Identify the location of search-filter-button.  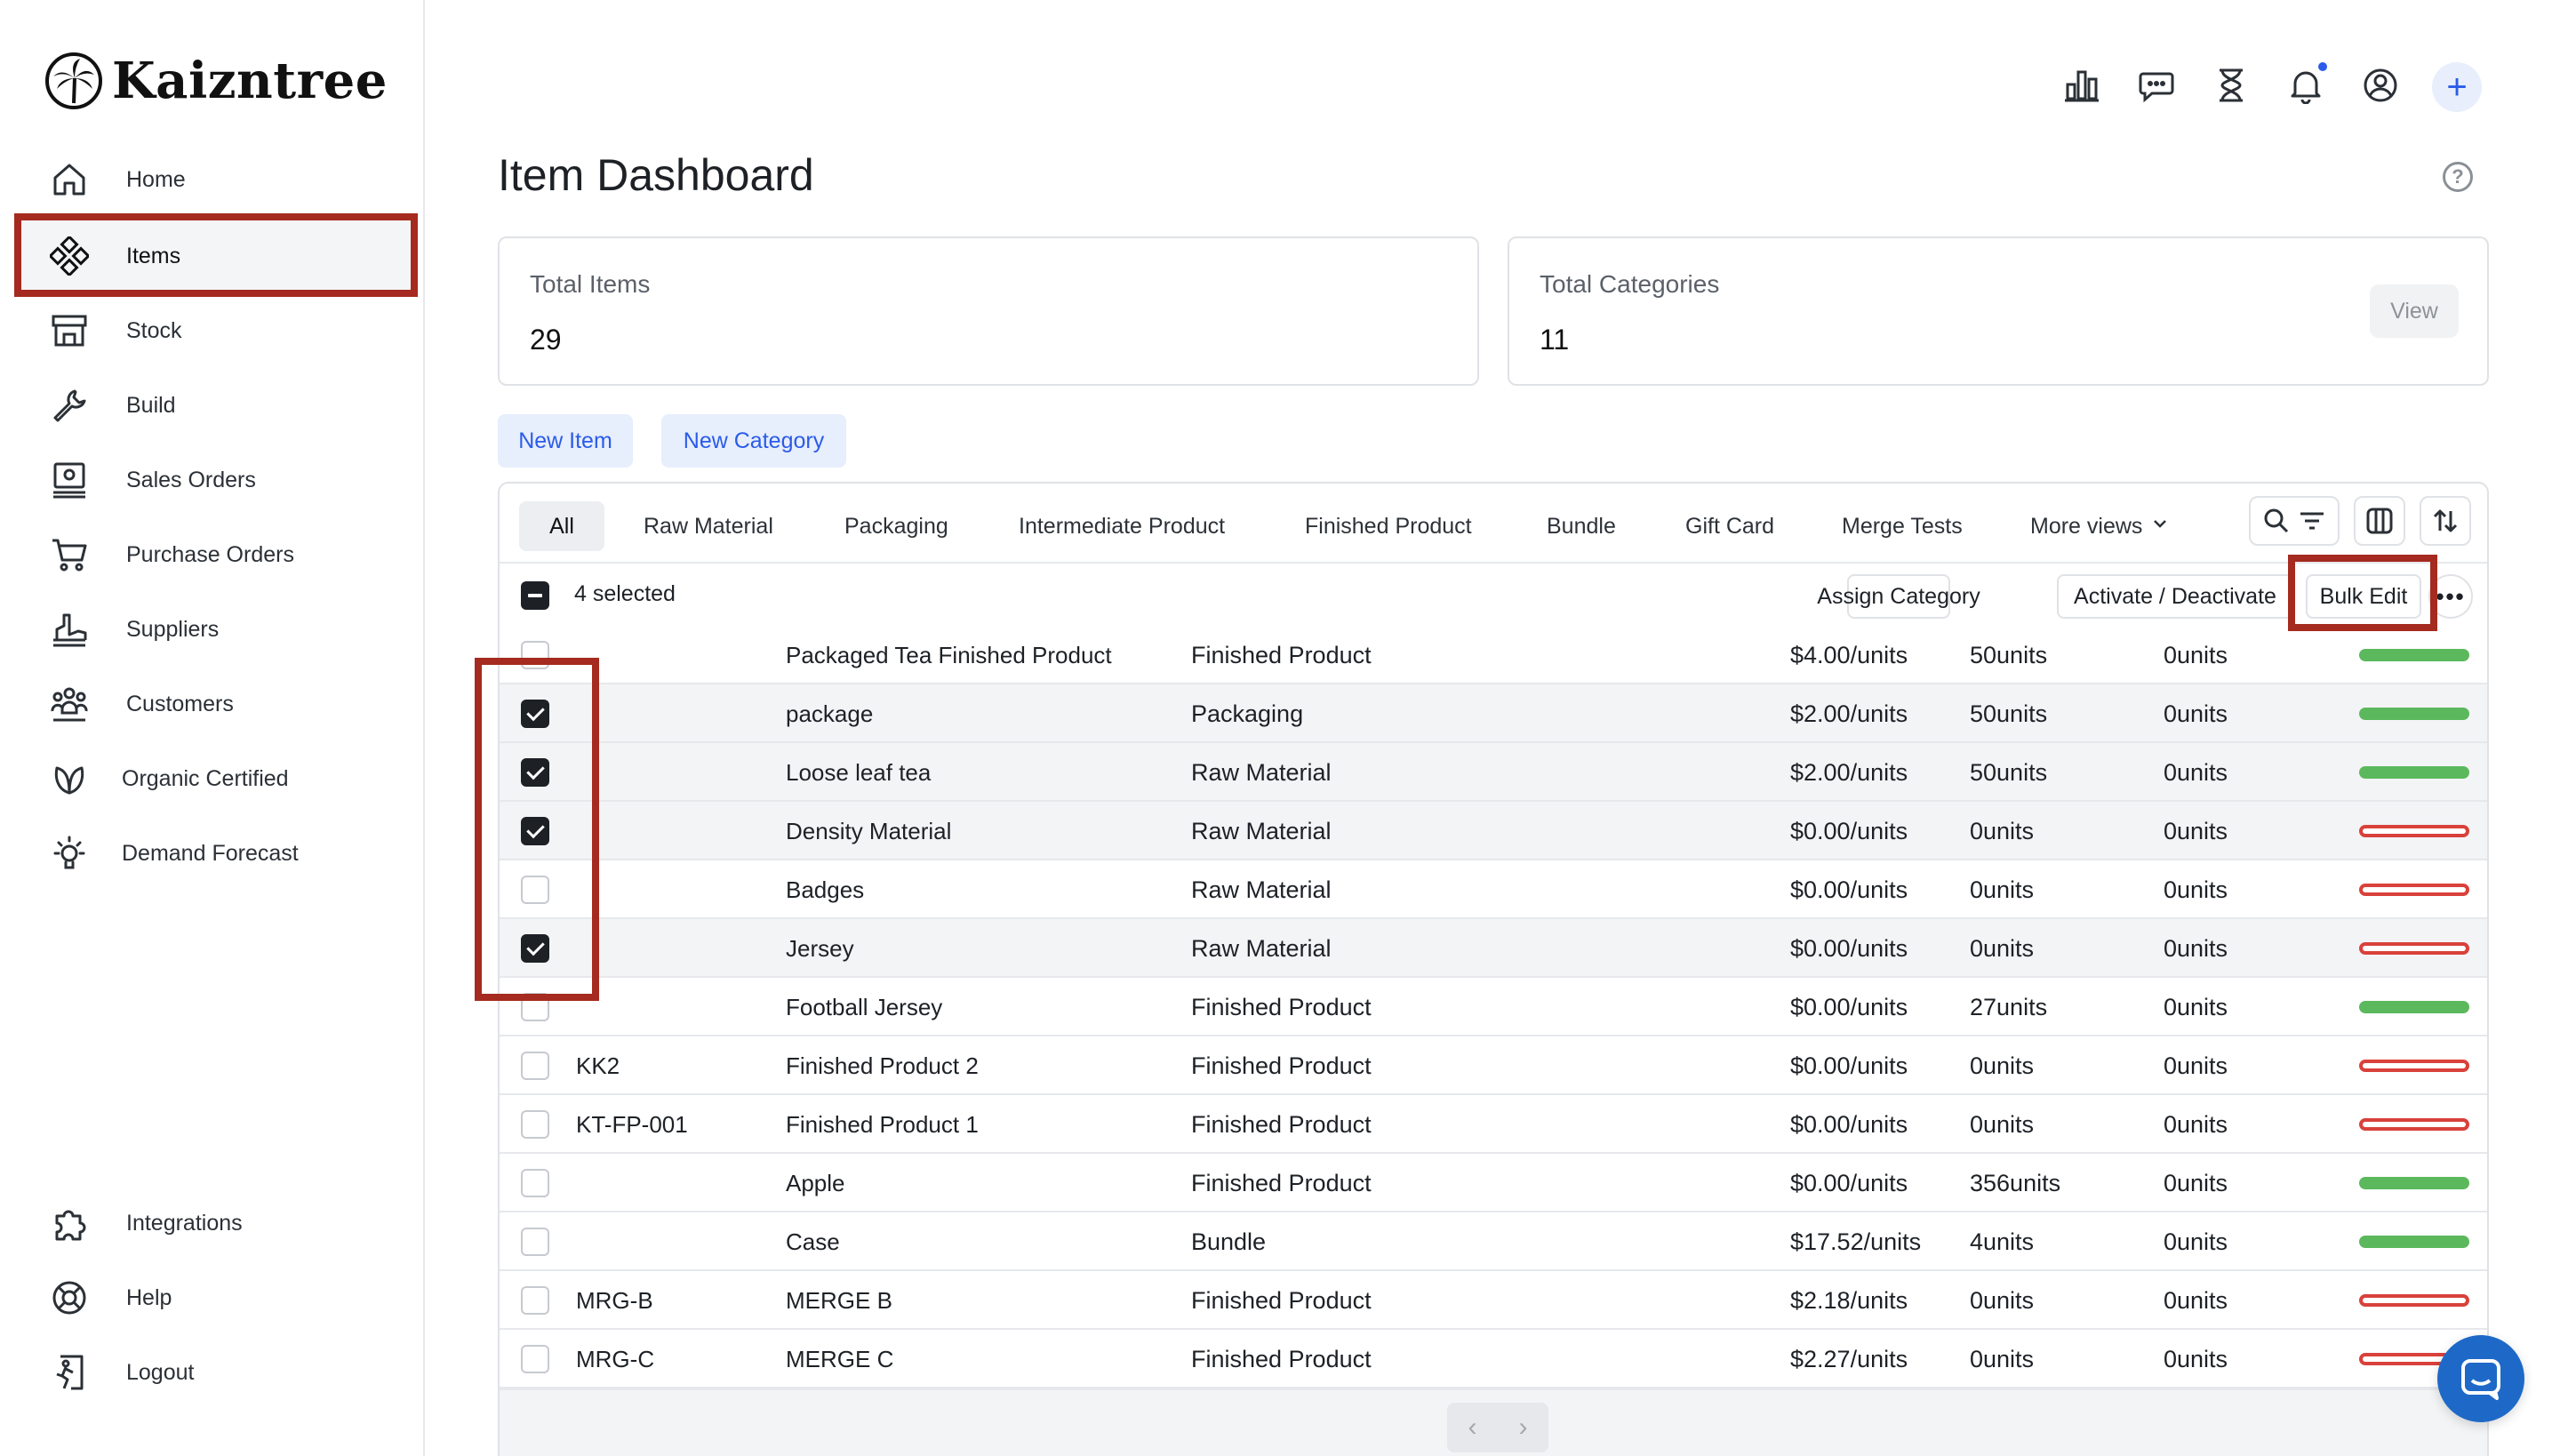
(2294, 521).